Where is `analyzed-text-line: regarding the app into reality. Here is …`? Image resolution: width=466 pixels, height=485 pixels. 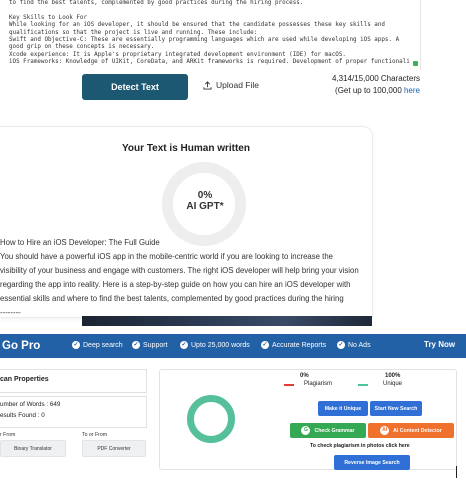
analyzed-text-line: regarding the app into reality. Here is … is located at coordinates (175, 285).